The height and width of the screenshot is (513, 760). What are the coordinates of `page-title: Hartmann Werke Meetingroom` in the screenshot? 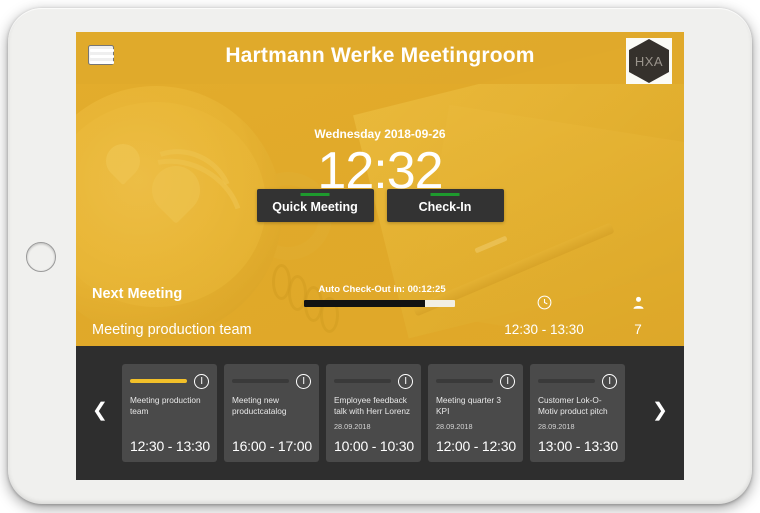 It's located at (380, 55).